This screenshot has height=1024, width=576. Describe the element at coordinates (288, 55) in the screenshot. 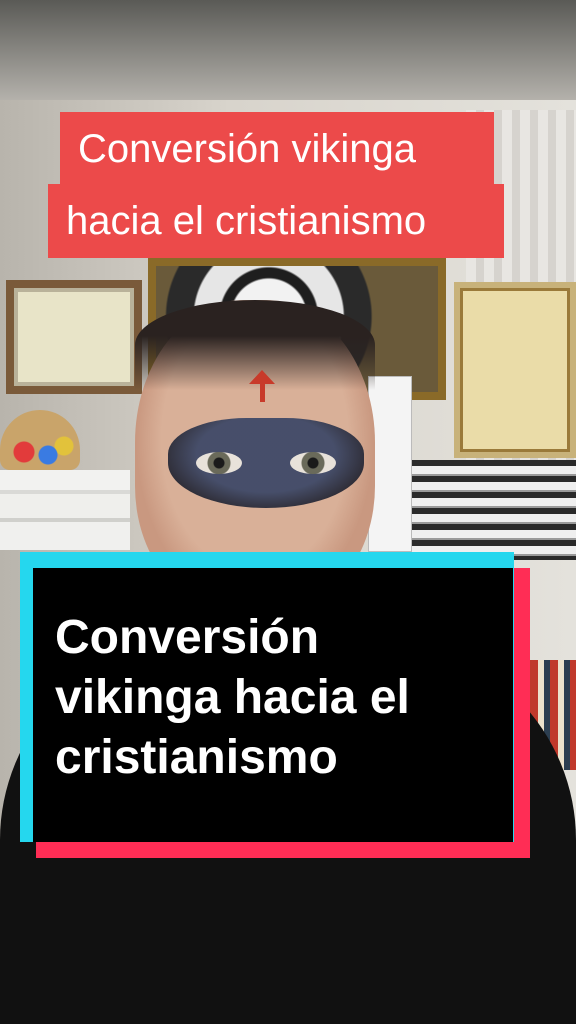

I see `ceiling` at that location.